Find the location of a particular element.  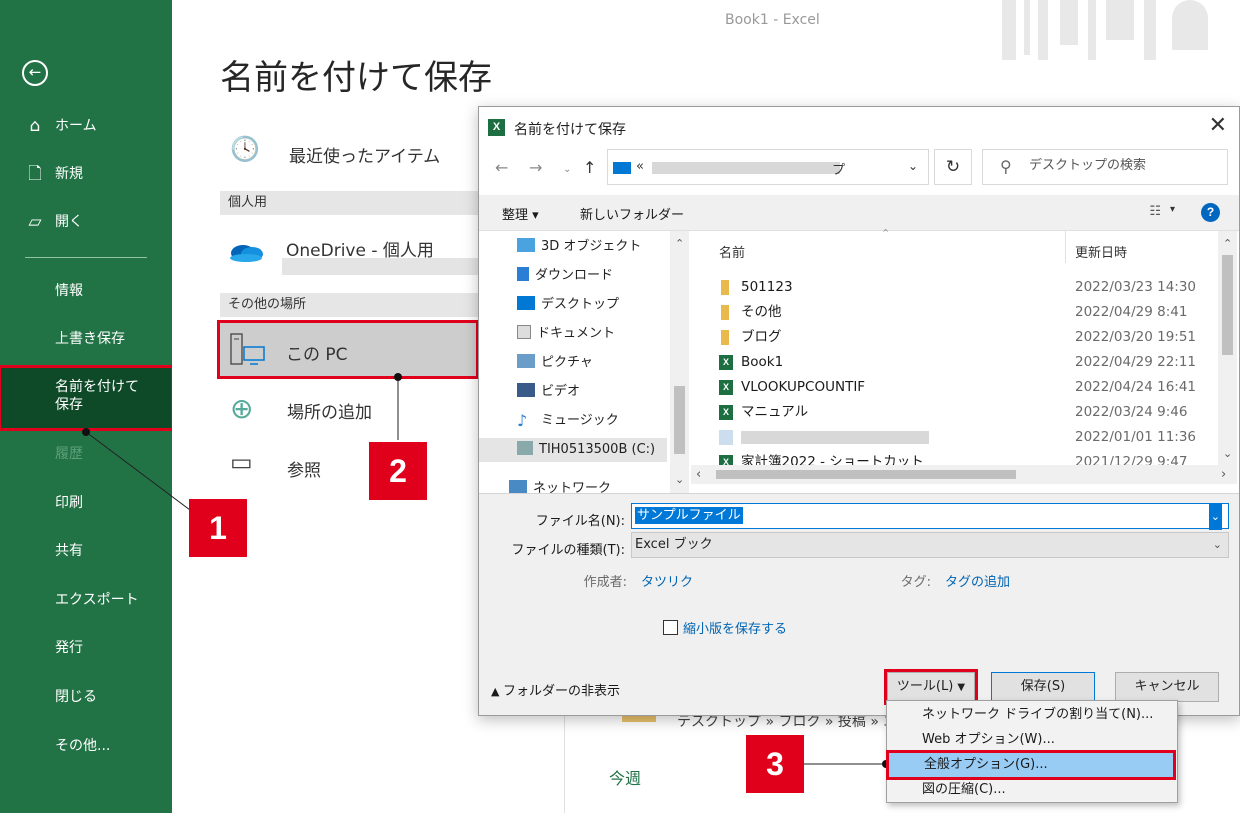

add-place: 場所の追加 is located at coordinates (329, 410).